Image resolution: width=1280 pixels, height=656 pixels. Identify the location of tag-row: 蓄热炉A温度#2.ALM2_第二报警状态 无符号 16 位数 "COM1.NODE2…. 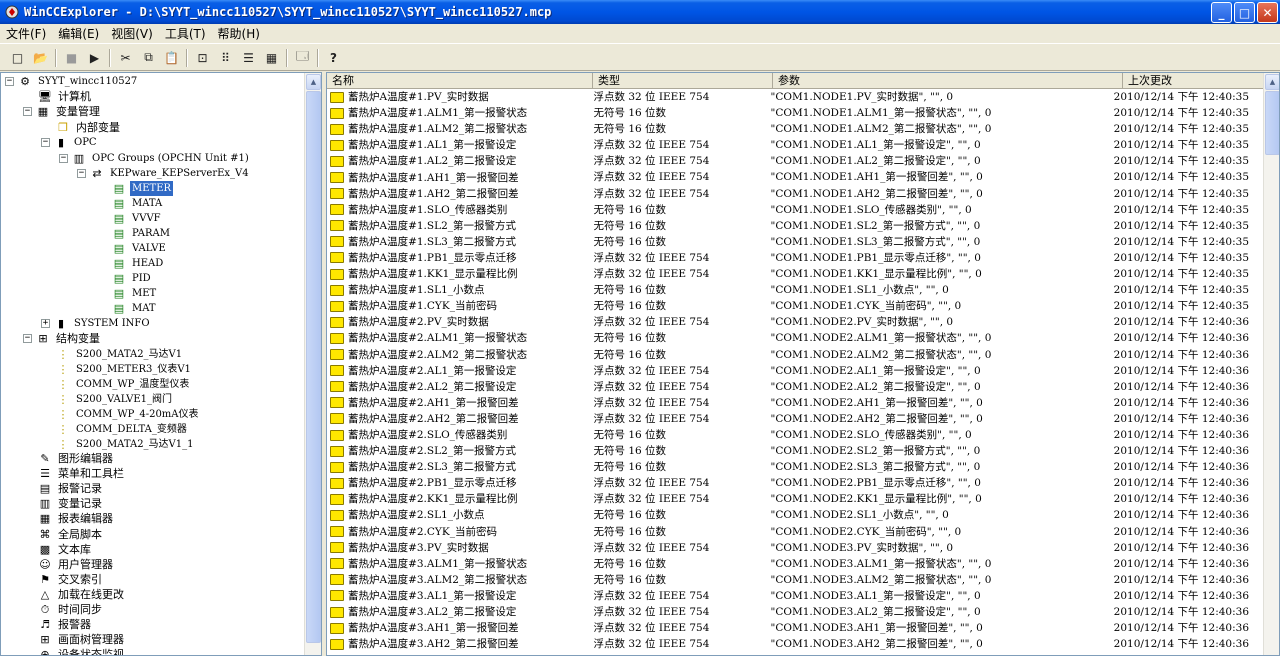
(797, 355).